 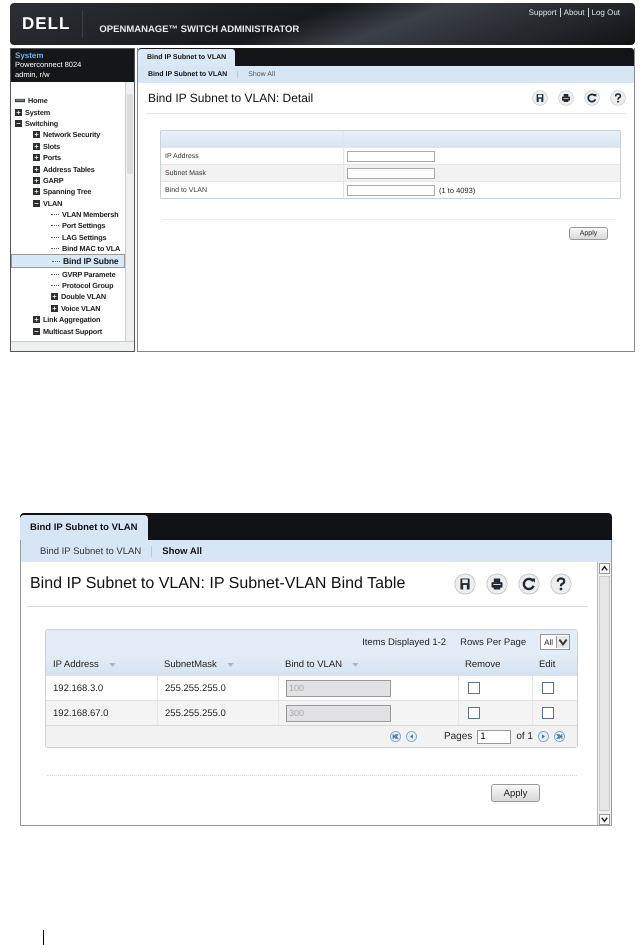 I want to click on page-count: of 1, so click(x=524, y=736).